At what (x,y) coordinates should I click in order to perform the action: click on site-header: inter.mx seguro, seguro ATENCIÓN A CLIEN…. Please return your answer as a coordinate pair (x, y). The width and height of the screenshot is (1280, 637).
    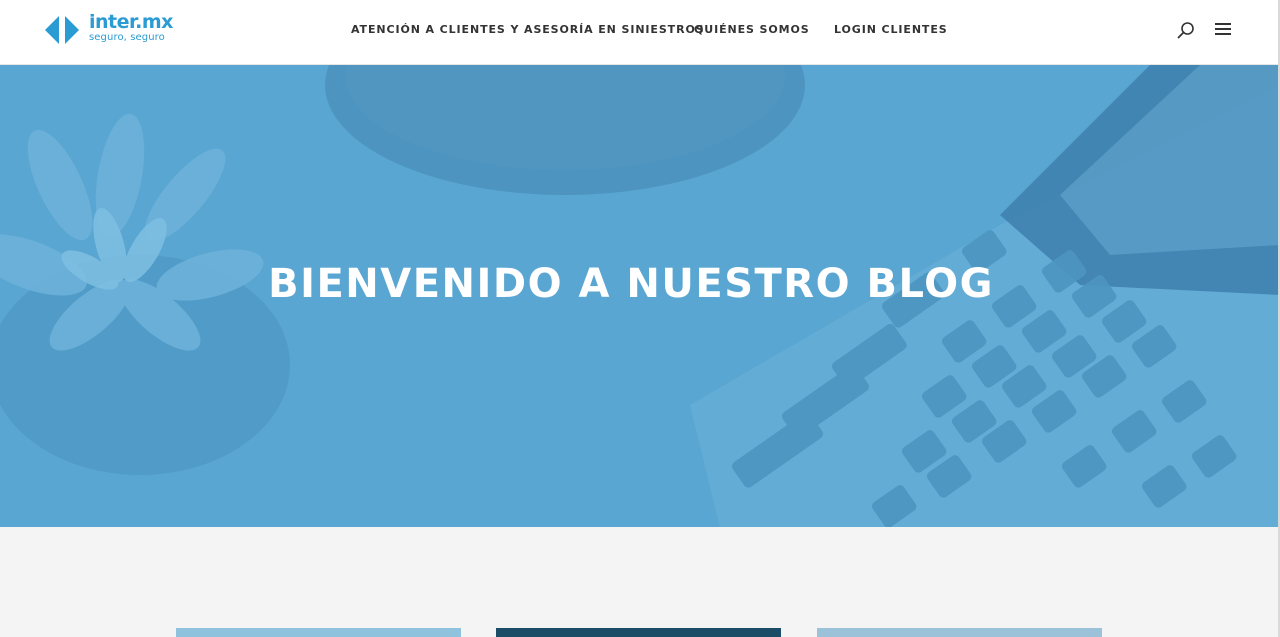
    Looking at the image, I should click on (640, 32).